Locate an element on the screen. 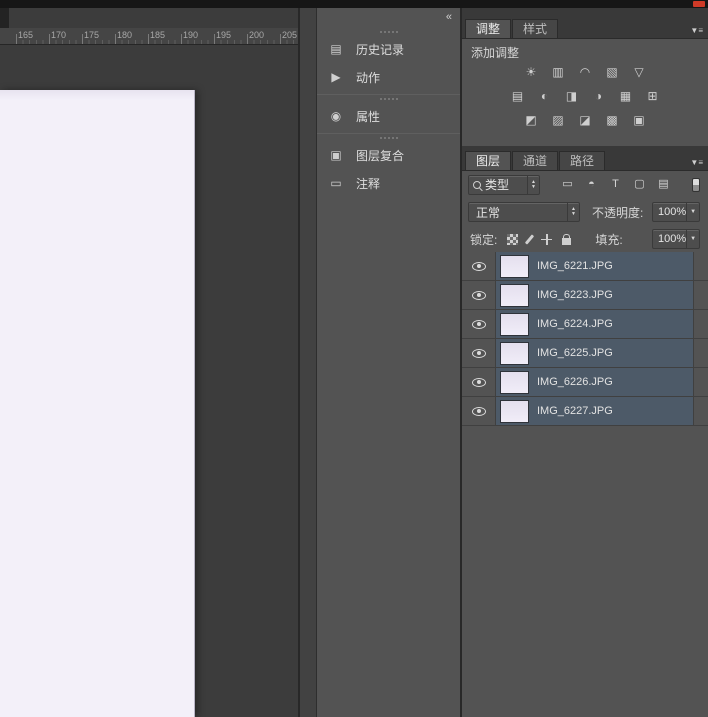 The width and height of the screenshot is (708, 717). tab-styles: 样式 is located at coordinates (535, 28).